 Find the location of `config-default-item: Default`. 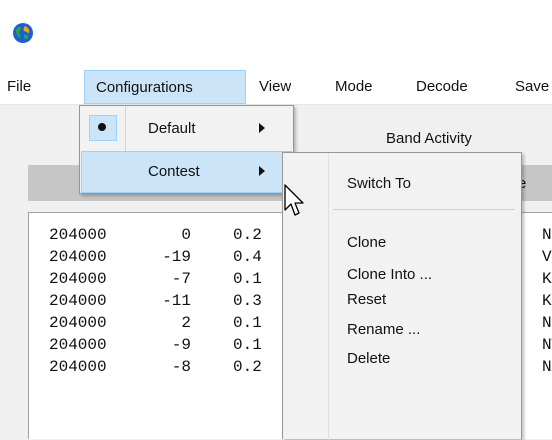

config-default-item: Default is located at coordinates (186, 129).